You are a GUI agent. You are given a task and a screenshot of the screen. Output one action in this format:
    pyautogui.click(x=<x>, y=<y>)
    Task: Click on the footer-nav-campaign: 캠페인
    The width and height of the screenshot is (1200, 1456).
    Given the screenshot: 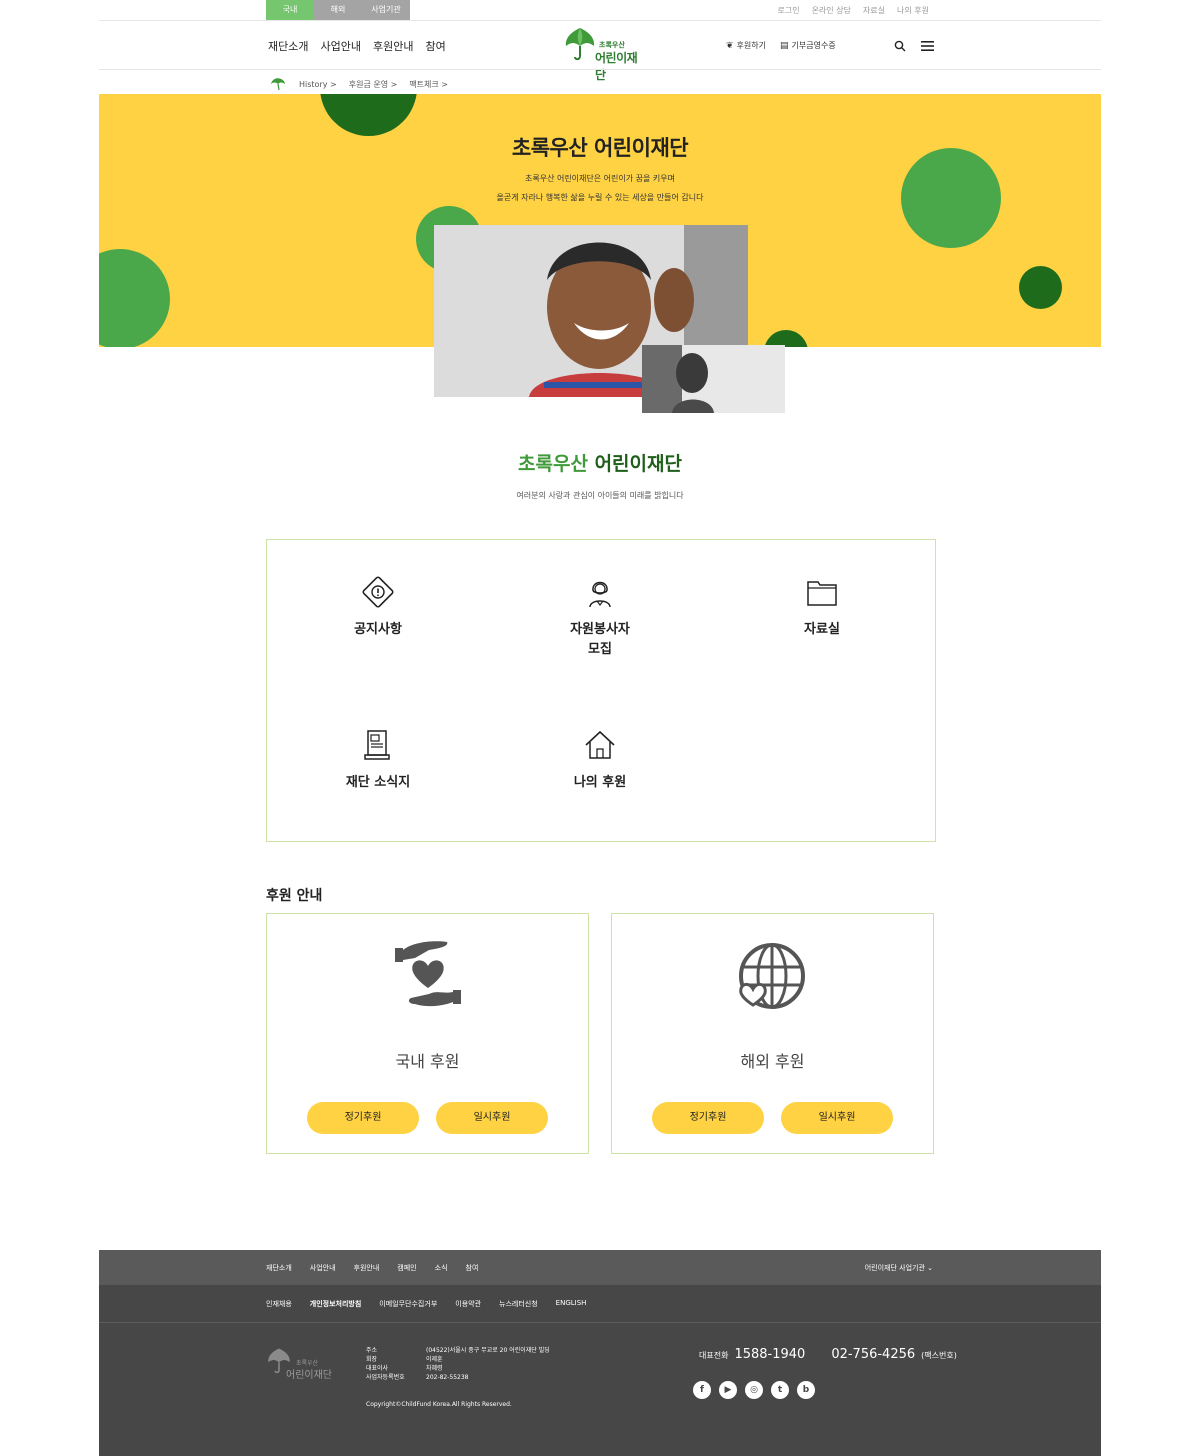 What is the action you would take?
    pyautogui.click(x=406, y=1268)
    